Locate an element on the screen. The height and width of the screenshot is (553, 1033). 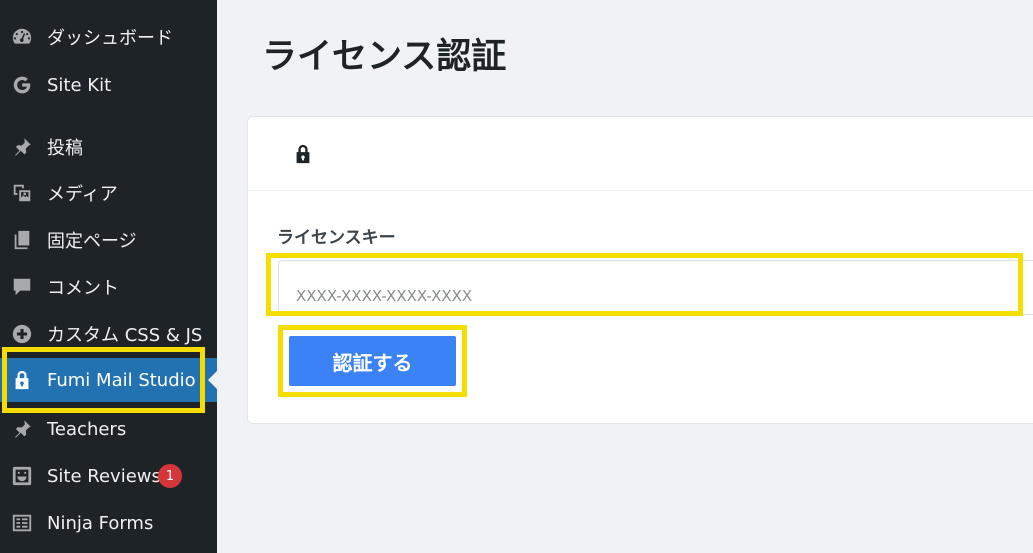
sidebar-item-label: Ninja Forms is located at coordinates (100, 523).